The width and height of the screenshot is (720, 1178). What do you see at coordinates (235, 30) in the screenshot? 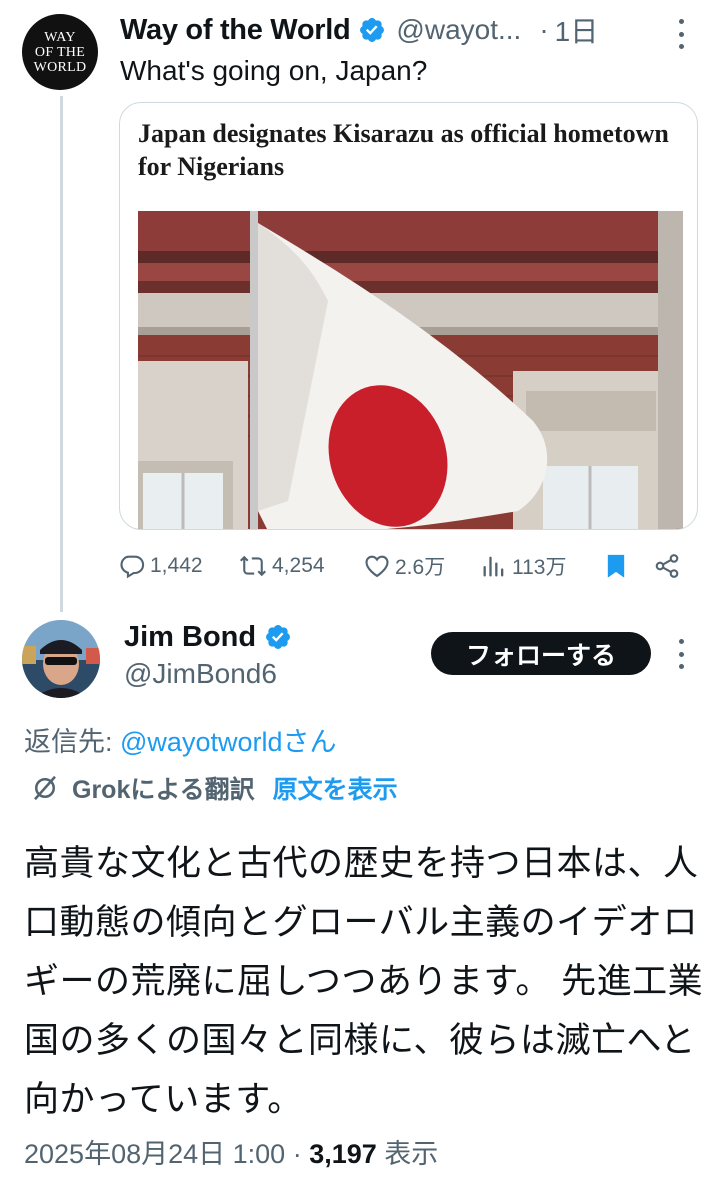
I see `tweet1-author-name: Way of the World` at bounding box center [235, 30].